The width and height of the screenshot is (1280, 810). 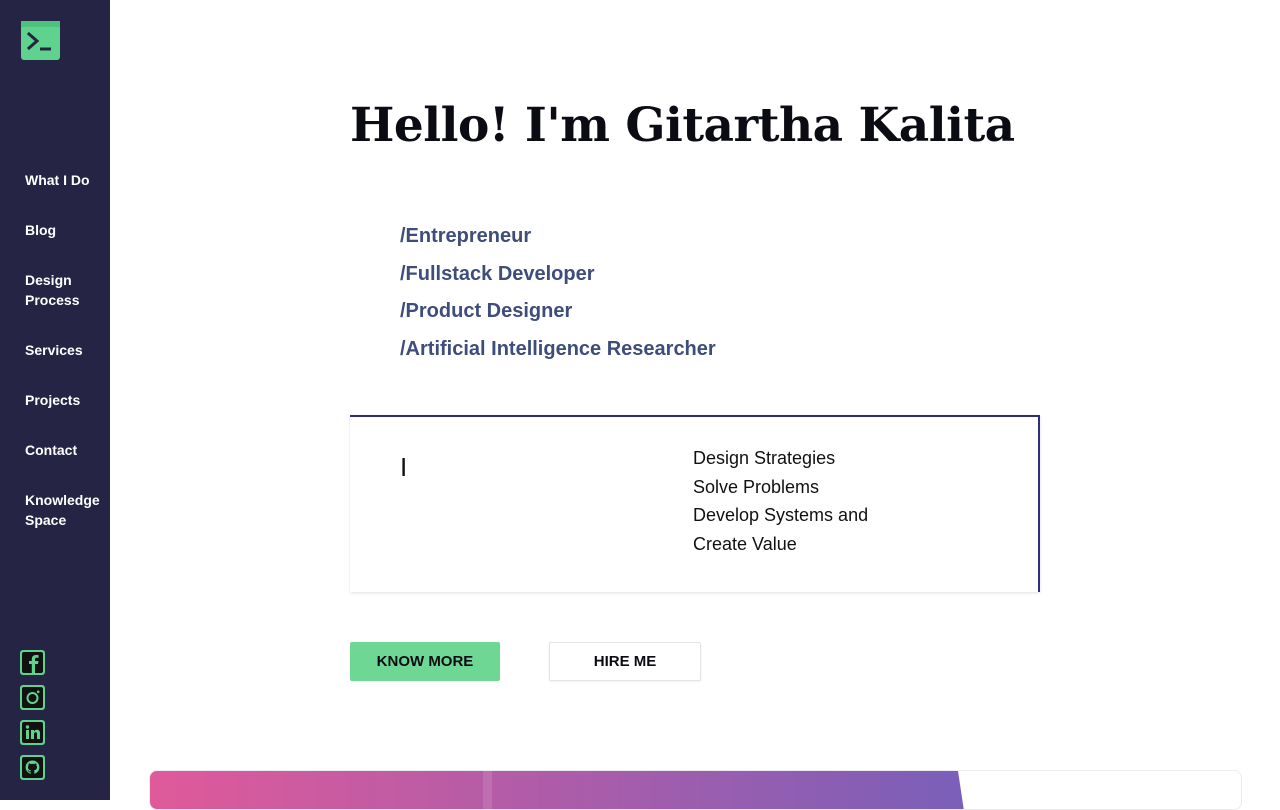 What do you see at coordinates (65, 180) in the screenshot?
I see `nav-item-what-i-do: What I Do` at bounding box center [65, 180].